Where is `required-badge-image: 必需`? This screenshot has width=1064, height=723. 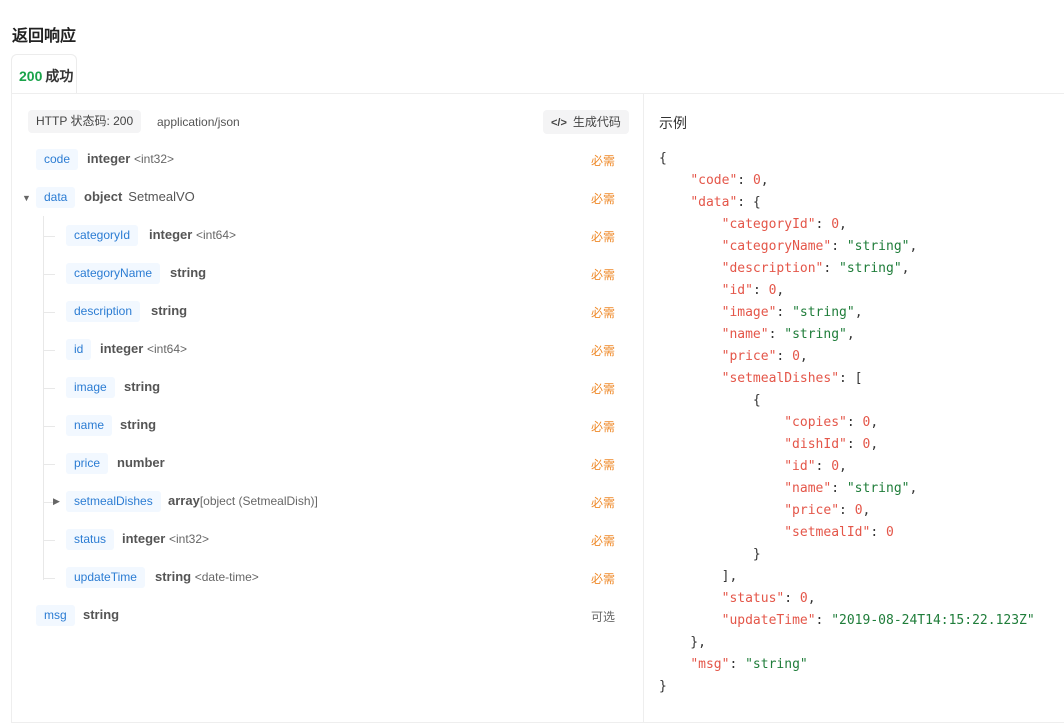
required-badge-image: 必需 is located at coordinates (603, 389).